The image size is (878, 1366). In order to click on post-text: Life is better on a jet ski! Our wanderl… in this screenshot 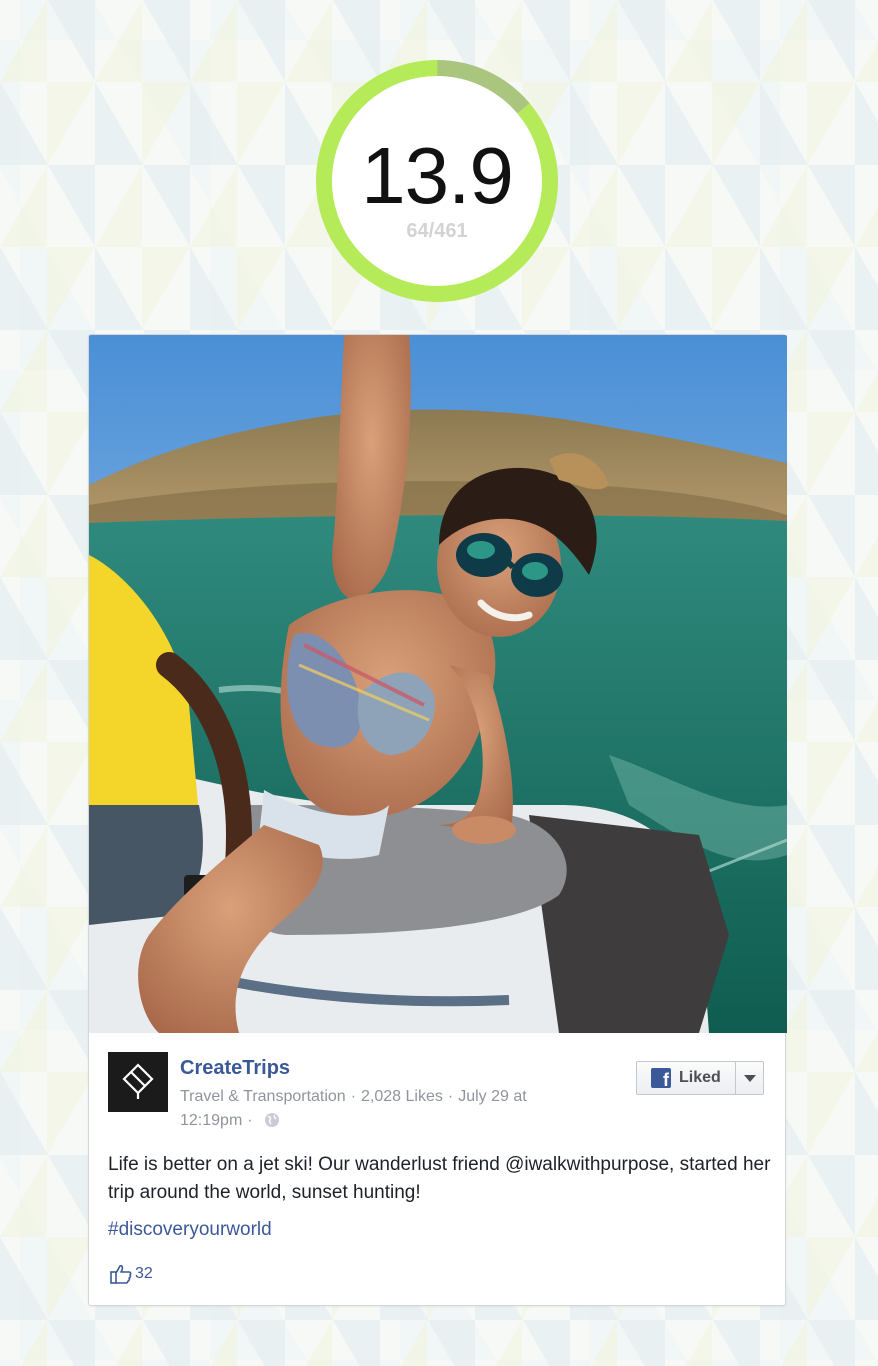, I will do `click(439, 1178)`.